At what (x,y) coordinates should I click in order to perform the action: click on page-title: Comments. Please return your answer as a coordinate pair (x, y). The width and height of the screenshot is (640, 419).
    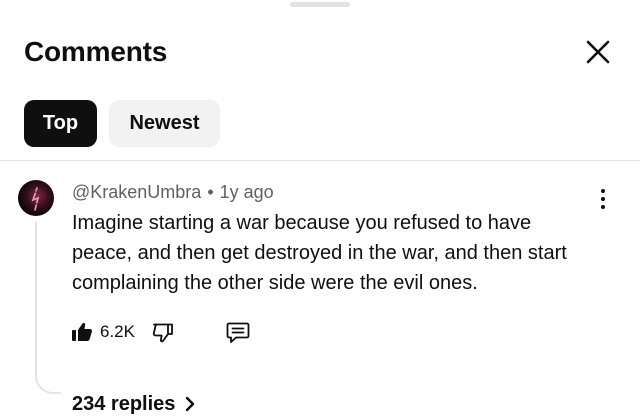
    Looking at the image, I should click on (96, 51).